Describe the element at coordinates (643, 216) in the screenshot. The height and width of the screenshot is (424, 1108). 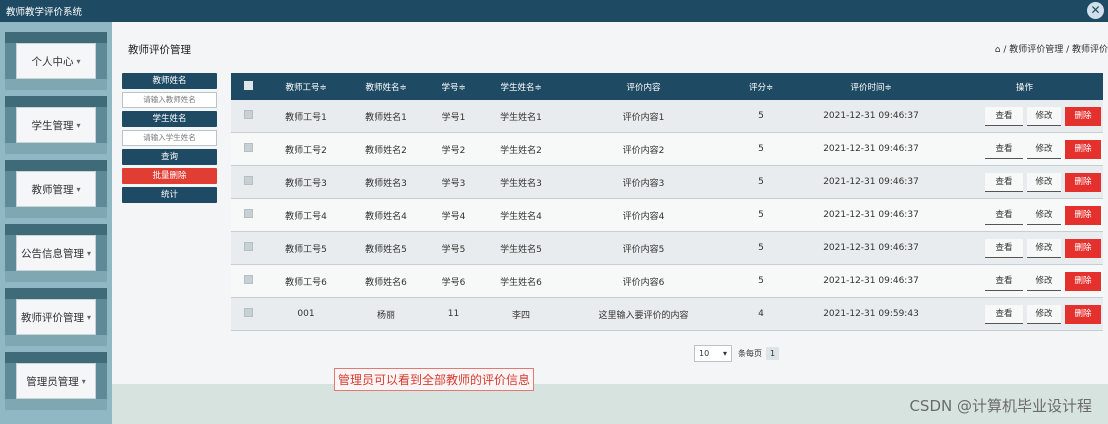
I see `cell-content: 评价内容4` at that location.